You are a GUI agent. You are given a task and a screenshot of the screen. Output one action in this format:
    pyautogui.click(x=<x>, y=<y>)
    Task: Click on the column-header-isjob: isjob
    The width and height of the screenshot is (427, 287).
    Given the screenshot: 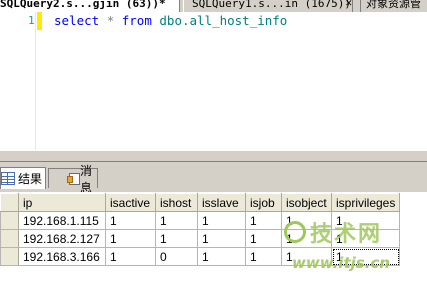 What is the action you would take?
    pyautogui.click(x=263, y=202)
    